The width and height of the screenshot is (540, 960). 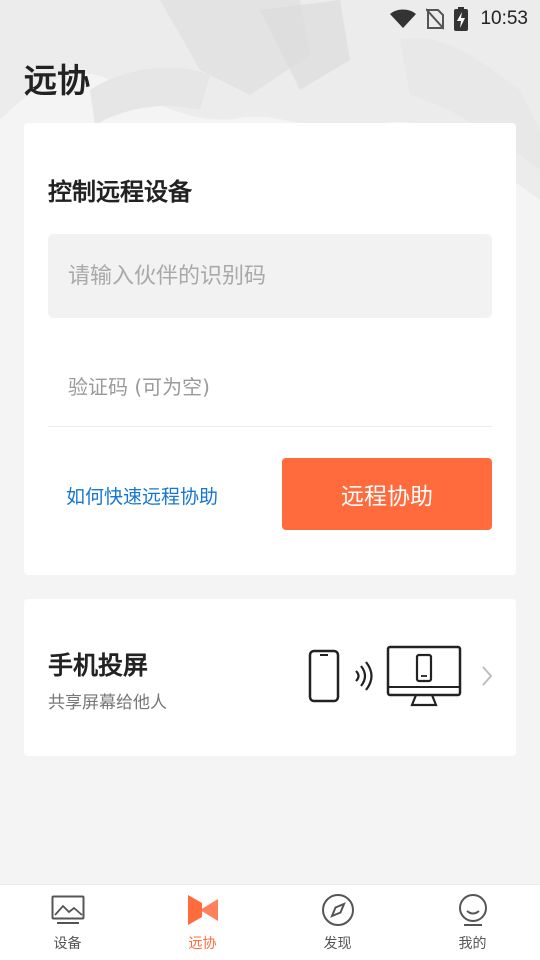 I want to click on profile-face-icon, so click(x=473, y=910).